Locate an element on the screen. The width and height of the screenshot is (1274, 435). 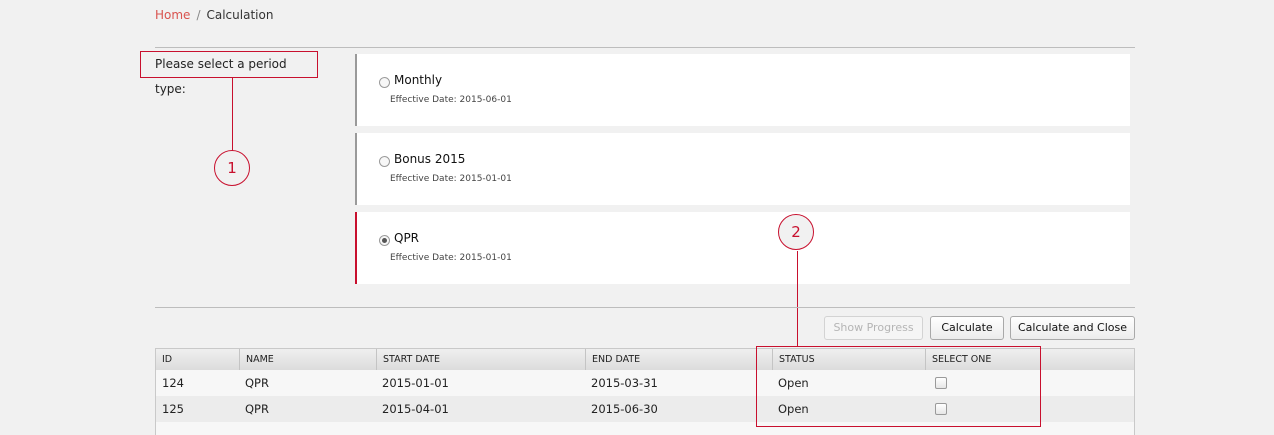
period-effective-date: Effective Date: 2015-06-01 is located at coordinates (451, 100).